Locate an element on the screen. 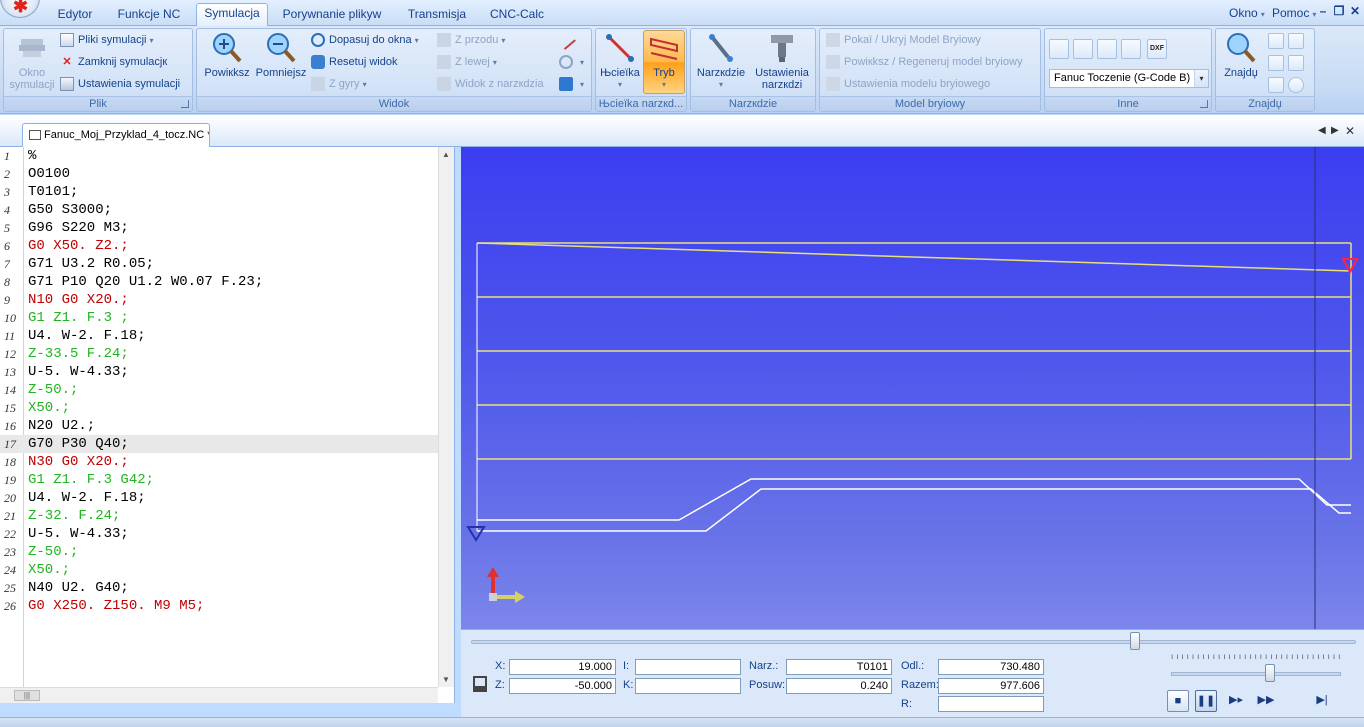 This screenshot has width=1364, height=727. pomniejsz-button: Pomniejsz is located at coordinates (281, 55).